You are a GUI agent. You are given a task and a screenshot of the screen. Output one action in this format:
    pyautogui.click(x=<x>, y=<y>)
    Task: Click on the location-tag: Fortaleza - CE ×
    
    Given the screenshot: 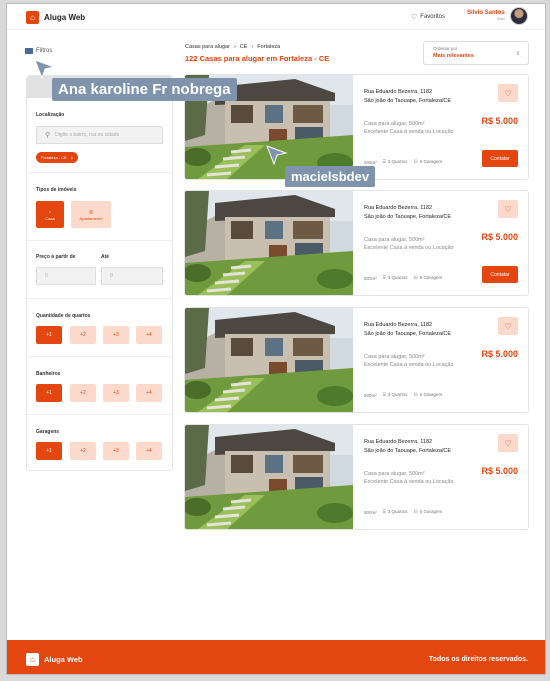 What is the action you would take?
    pyautogui.click(x=57, y=157)
    